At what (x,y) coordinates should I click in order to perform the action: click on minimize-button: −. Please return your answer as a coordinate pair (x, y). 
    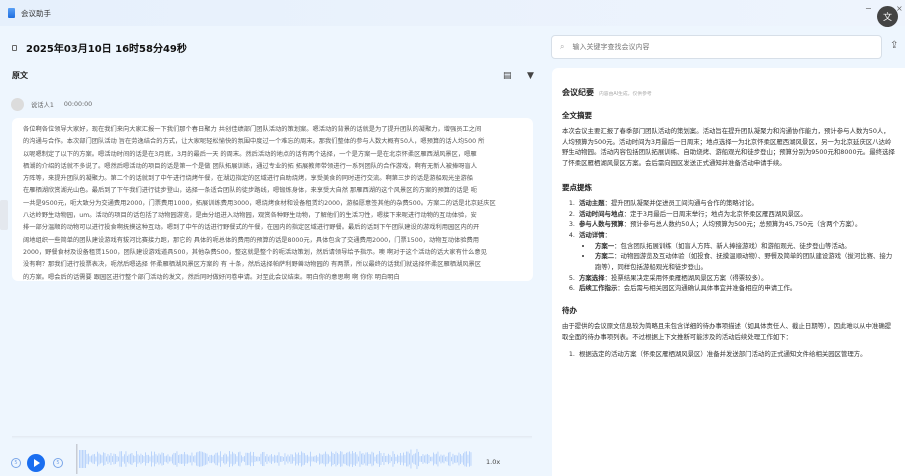
    Looking at the image, I should click on (868, 8).